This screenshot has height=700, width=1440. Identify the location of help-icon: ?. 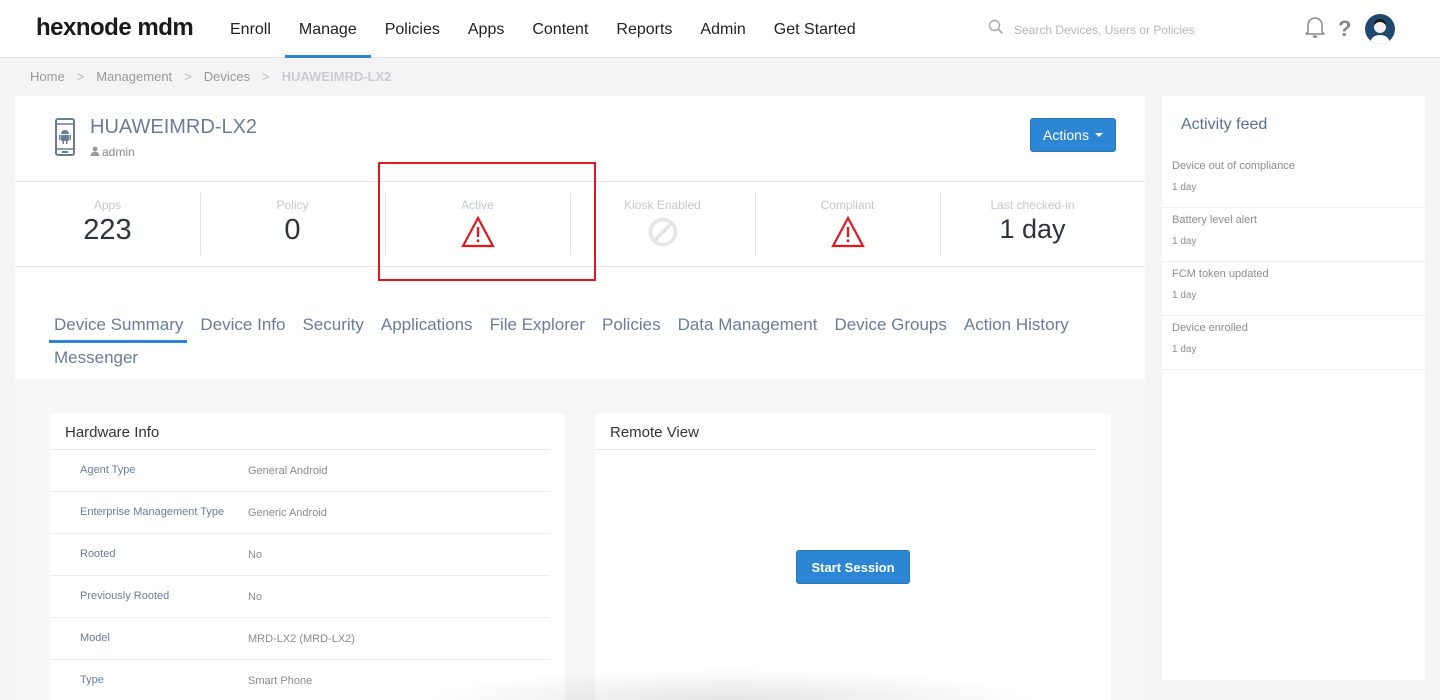
(1344, 29).